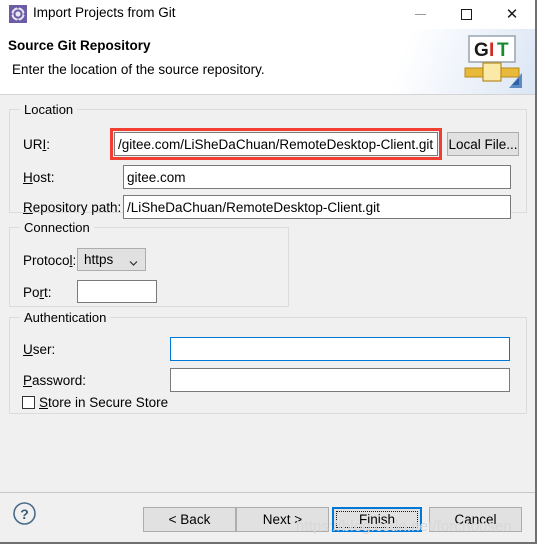  I want to click on close-icon: ✕, so click(512, 14).